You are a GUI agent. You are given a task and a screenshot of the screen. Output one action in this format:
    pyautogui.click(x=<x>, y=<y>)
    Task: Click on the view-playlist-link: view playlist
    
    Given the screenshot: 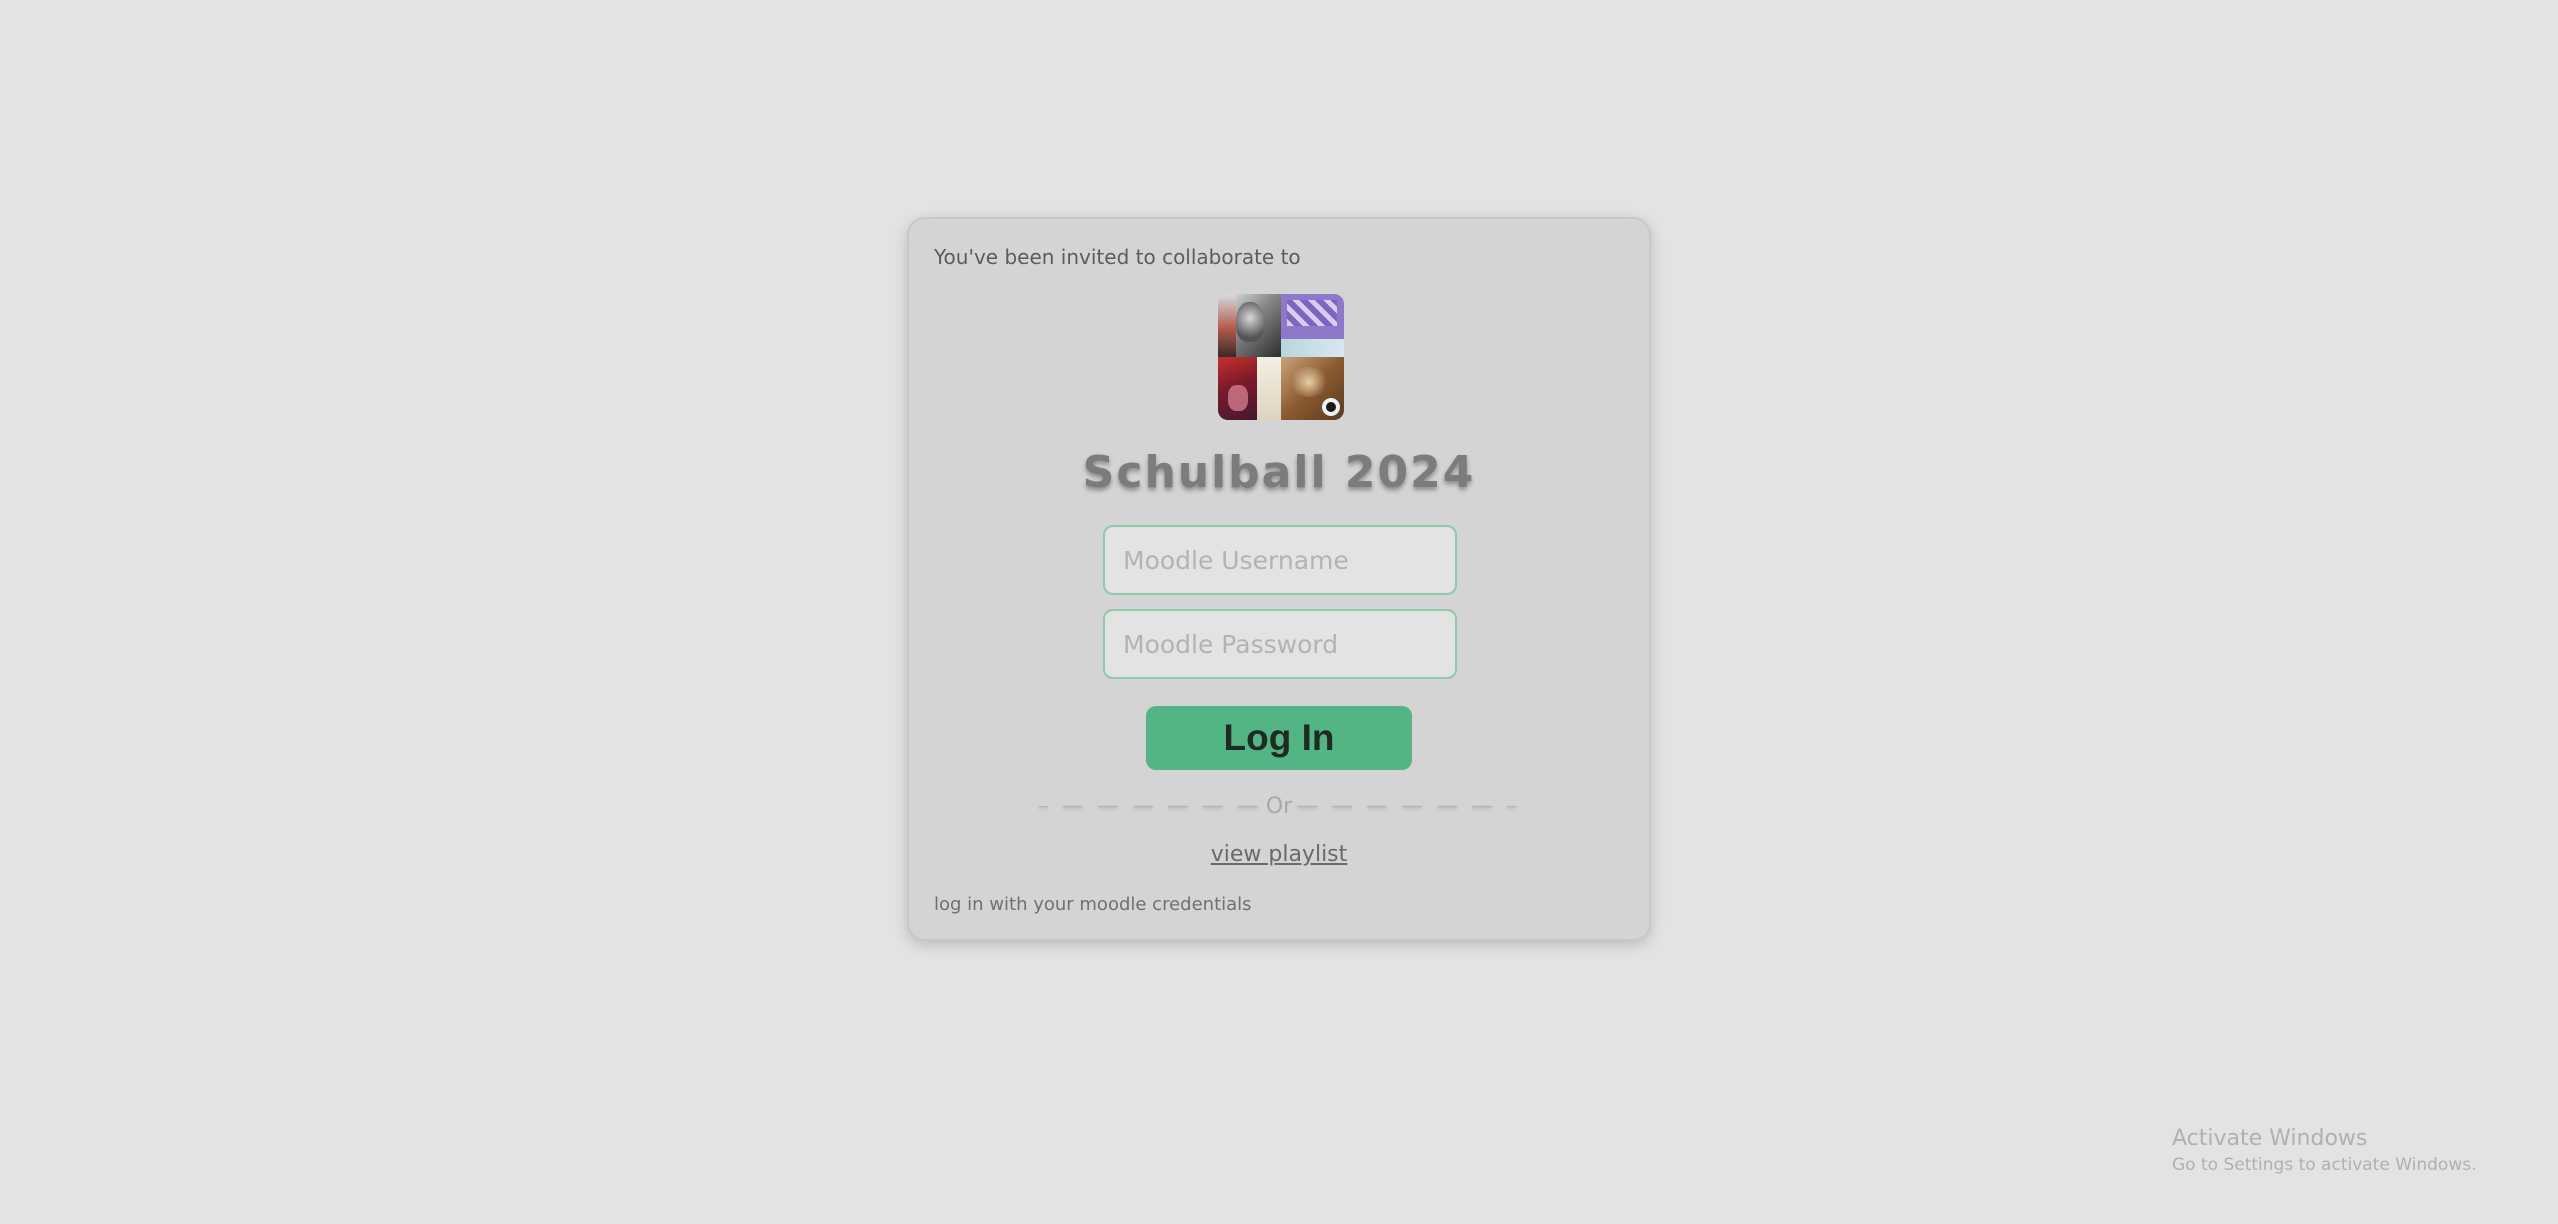 What is the action you would take?
    pyautogui.click(x=1279, y=854)
    